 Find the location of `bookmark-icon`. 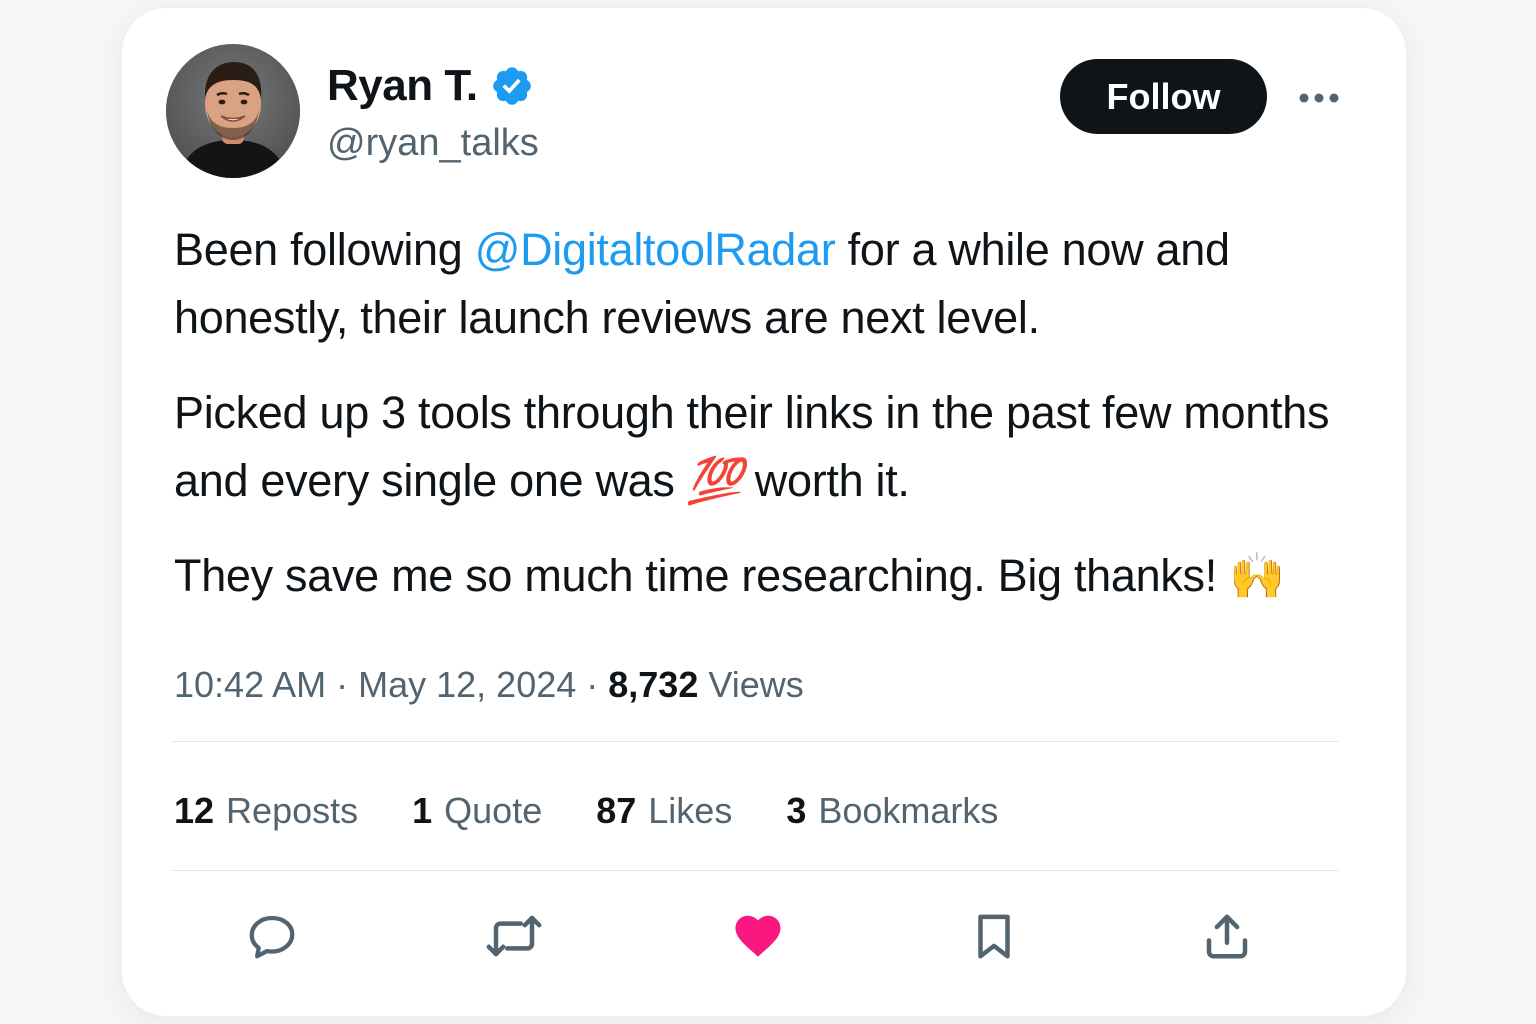

bookmark-icon is located at coordinates (994, 936).